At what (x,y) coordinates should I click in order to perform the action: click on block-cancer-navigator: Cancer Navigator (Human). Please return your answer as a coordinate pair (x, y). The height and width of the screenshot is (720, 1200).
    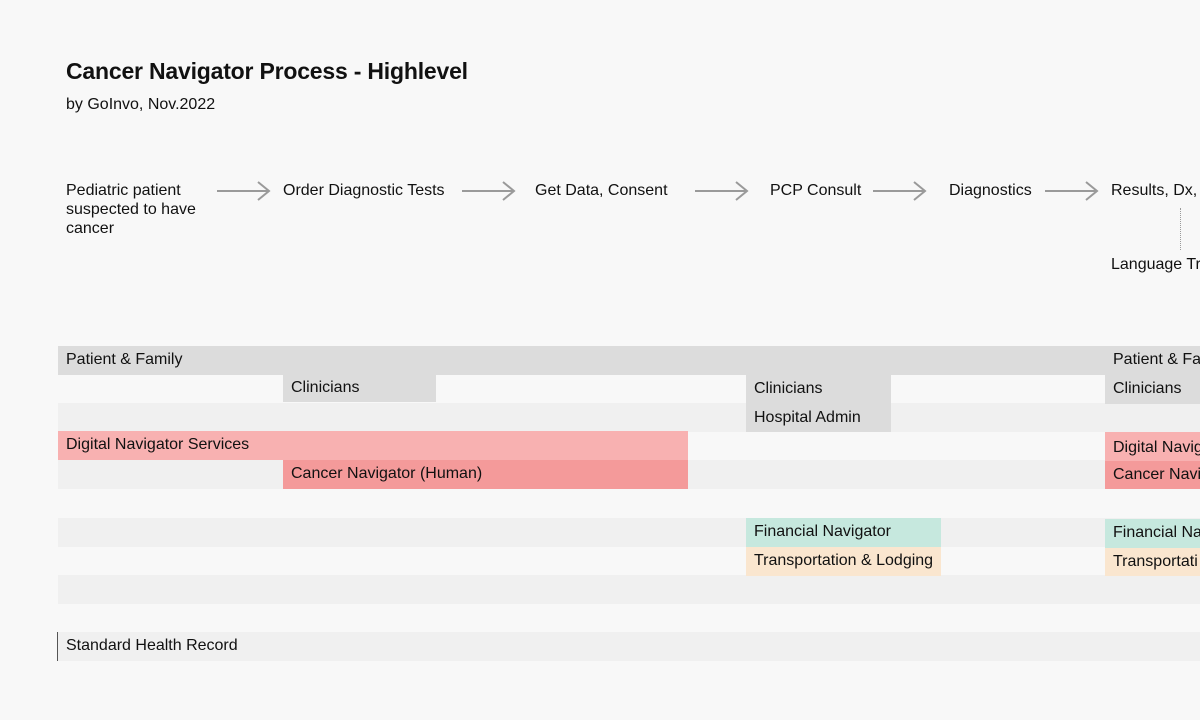
    Looking at the image, I should click on (485, 474).